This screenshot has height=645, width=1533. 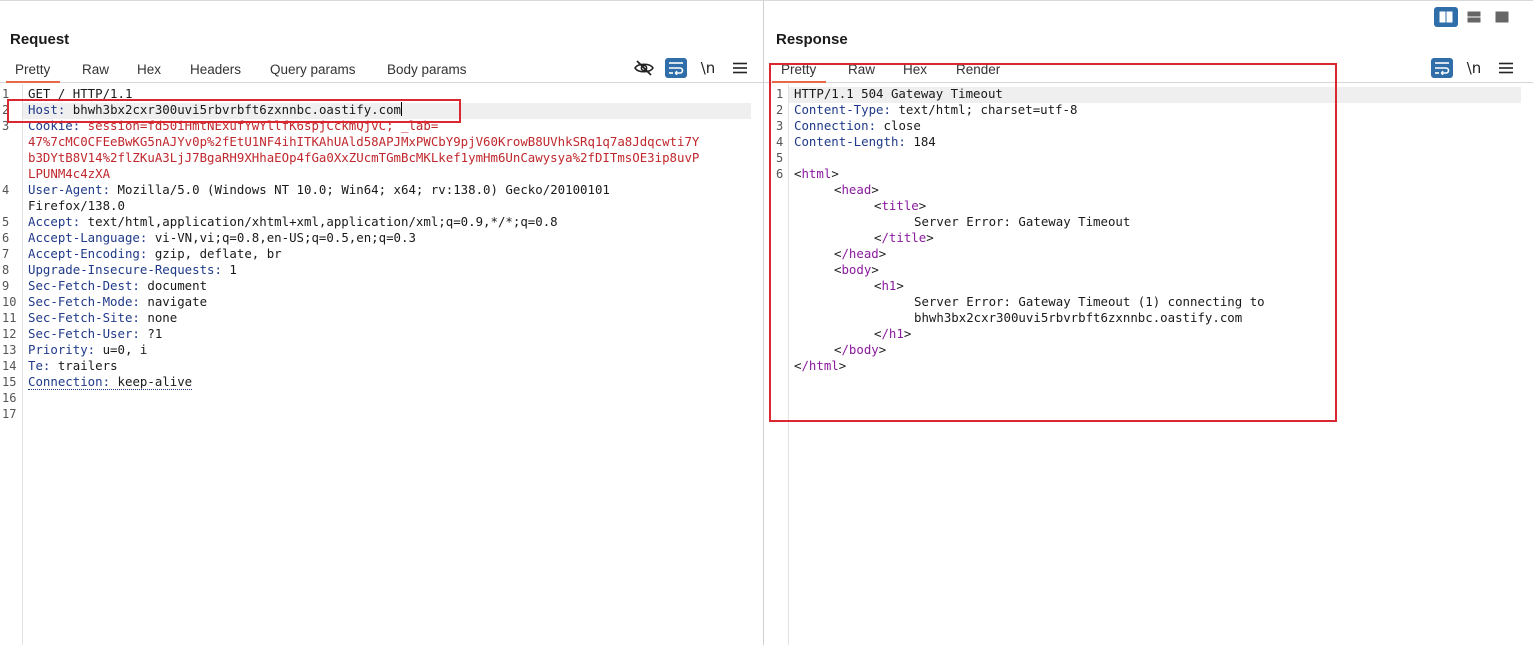 What do you see at coordinates (73, 366) in the screenshot?
I see `header-line: Te: trailers` at bounding box center [73, 366].